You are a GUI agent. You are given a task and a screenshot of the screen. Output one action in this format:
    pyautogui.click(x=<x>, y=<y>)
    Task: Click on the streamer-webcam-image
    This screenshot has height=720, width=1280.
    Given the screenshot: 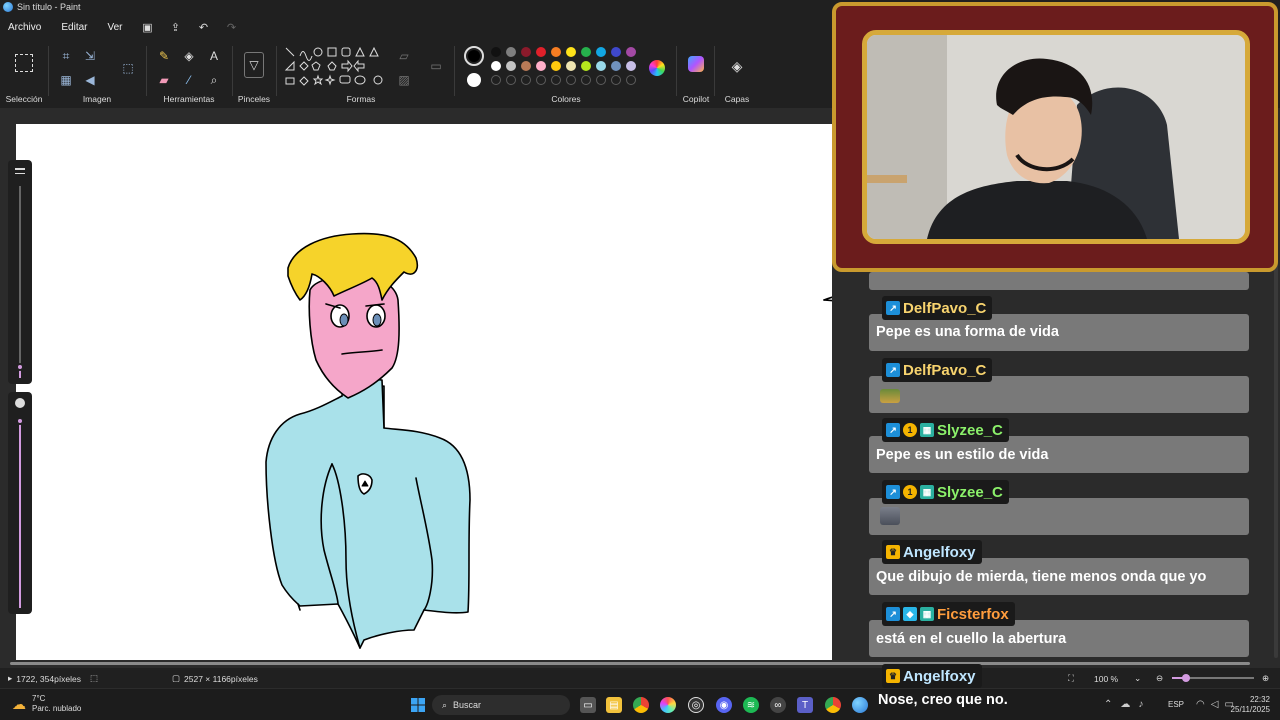 What is the action you would take?
    pyautogui.click(x=1056, y=137)
    